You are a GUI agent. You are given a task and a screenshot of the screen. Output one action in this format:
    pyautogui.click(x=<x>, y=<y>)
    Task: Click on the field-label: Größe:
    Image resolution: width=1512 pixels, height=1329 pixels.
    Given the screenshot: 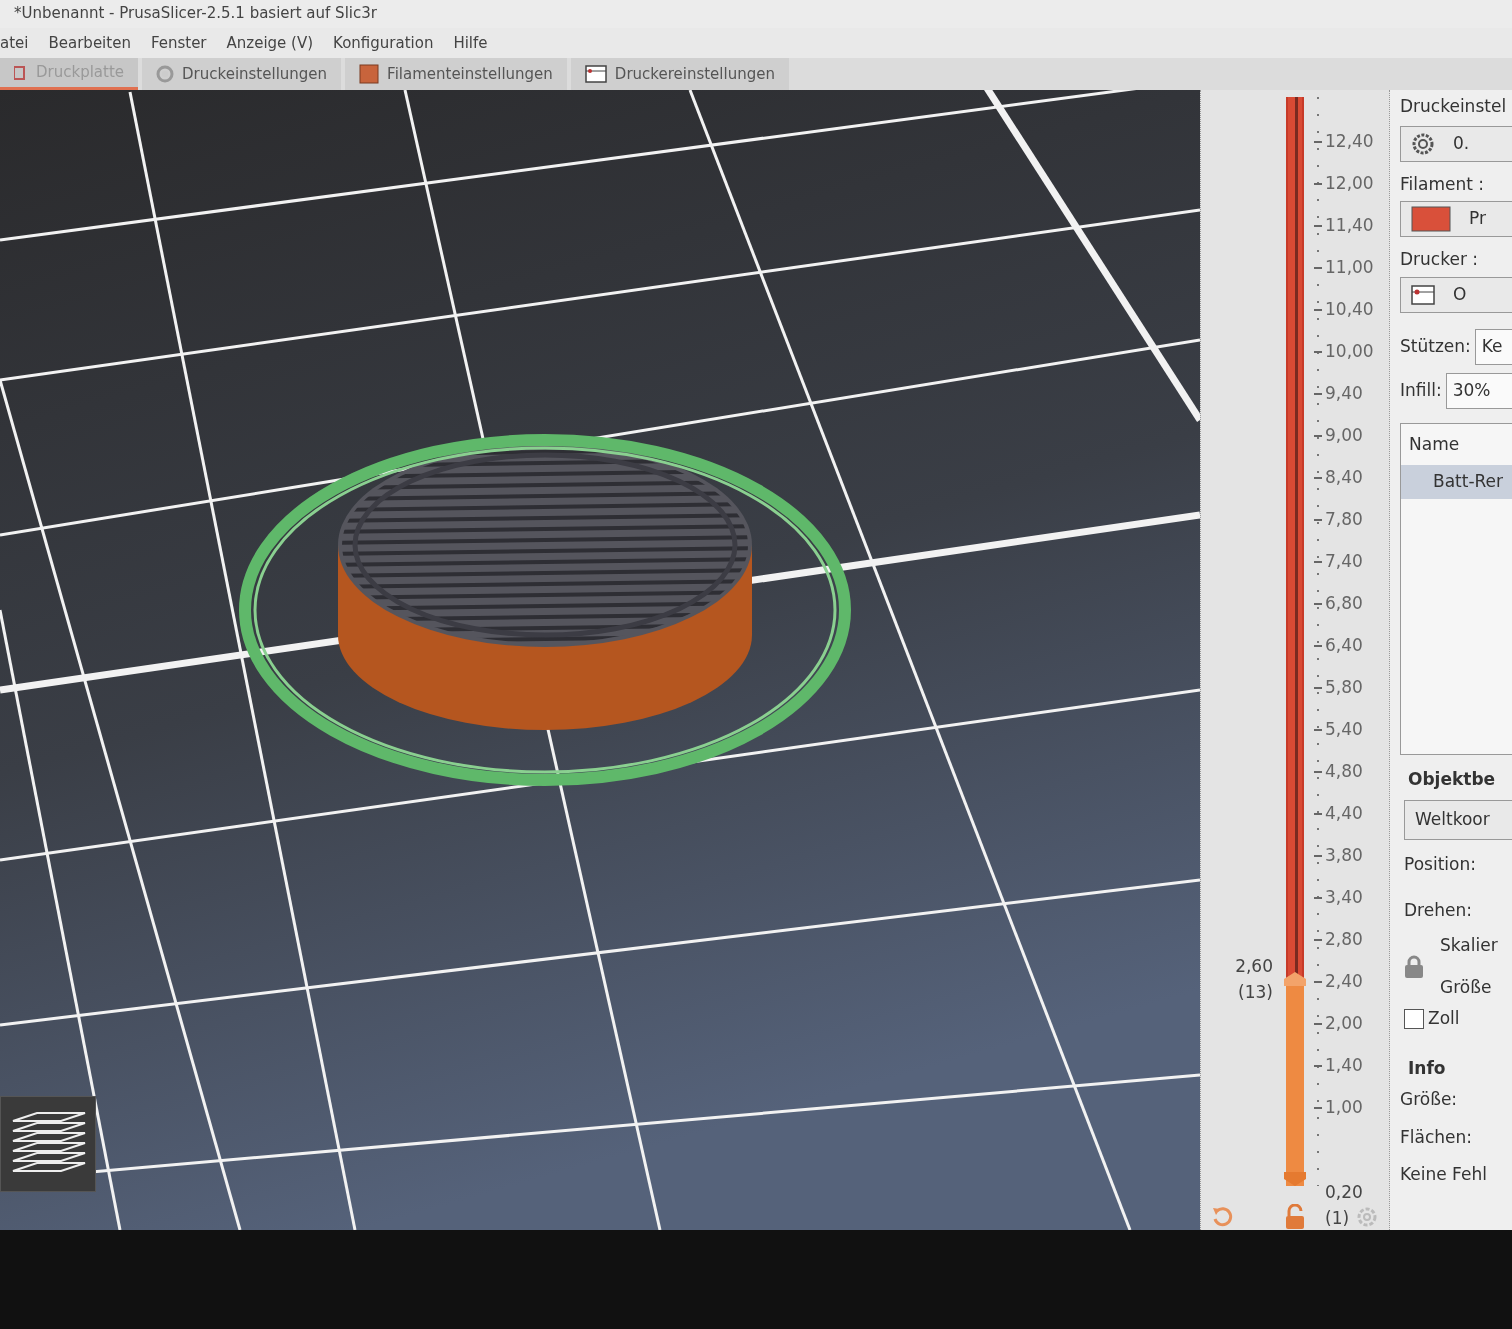 What is the action you would take?
    pyautogui.click(x=1429, y=1099)
    